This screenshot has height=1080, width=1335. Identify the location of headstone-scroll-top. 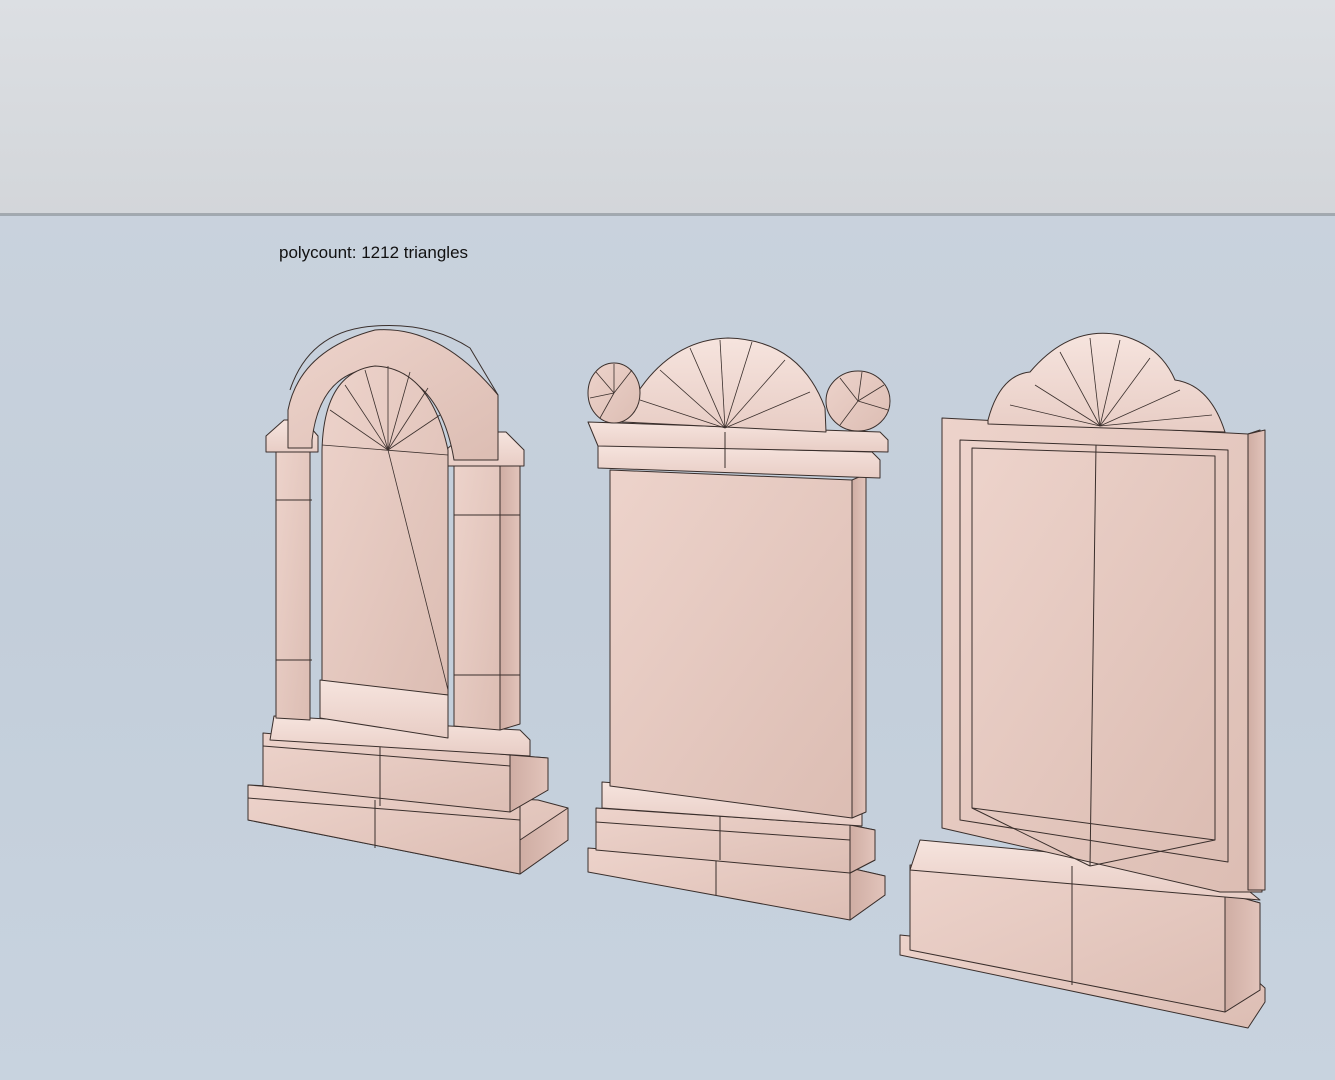
(739, 629).